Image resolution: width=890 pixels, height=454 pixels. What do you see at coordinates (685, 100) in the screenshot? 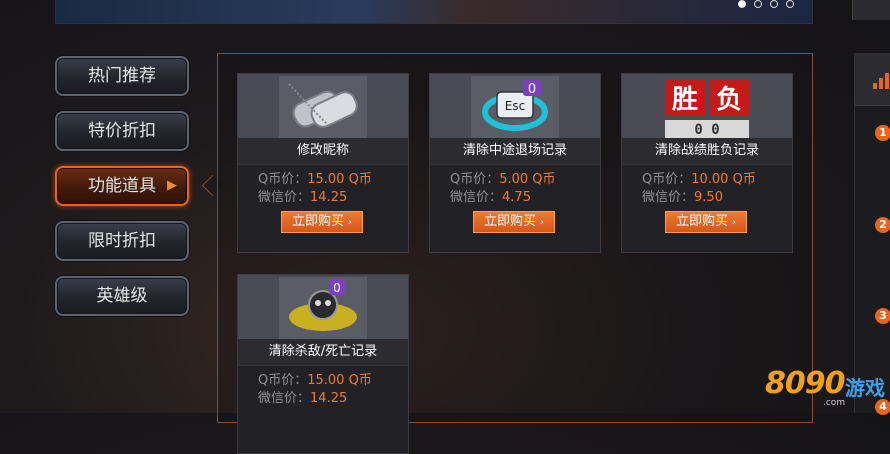
I see `win-text: 胜` at bounding box center [685, 100].